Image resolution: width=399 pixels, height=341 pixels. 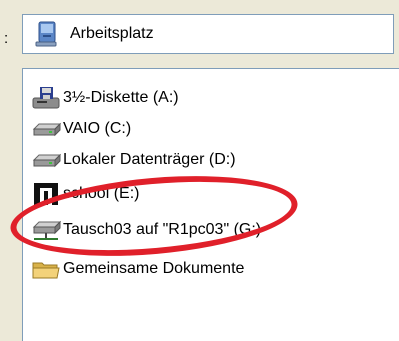 I want to click on folder-label: Gemeinsame Dokumente, so click(x=154, y=268).